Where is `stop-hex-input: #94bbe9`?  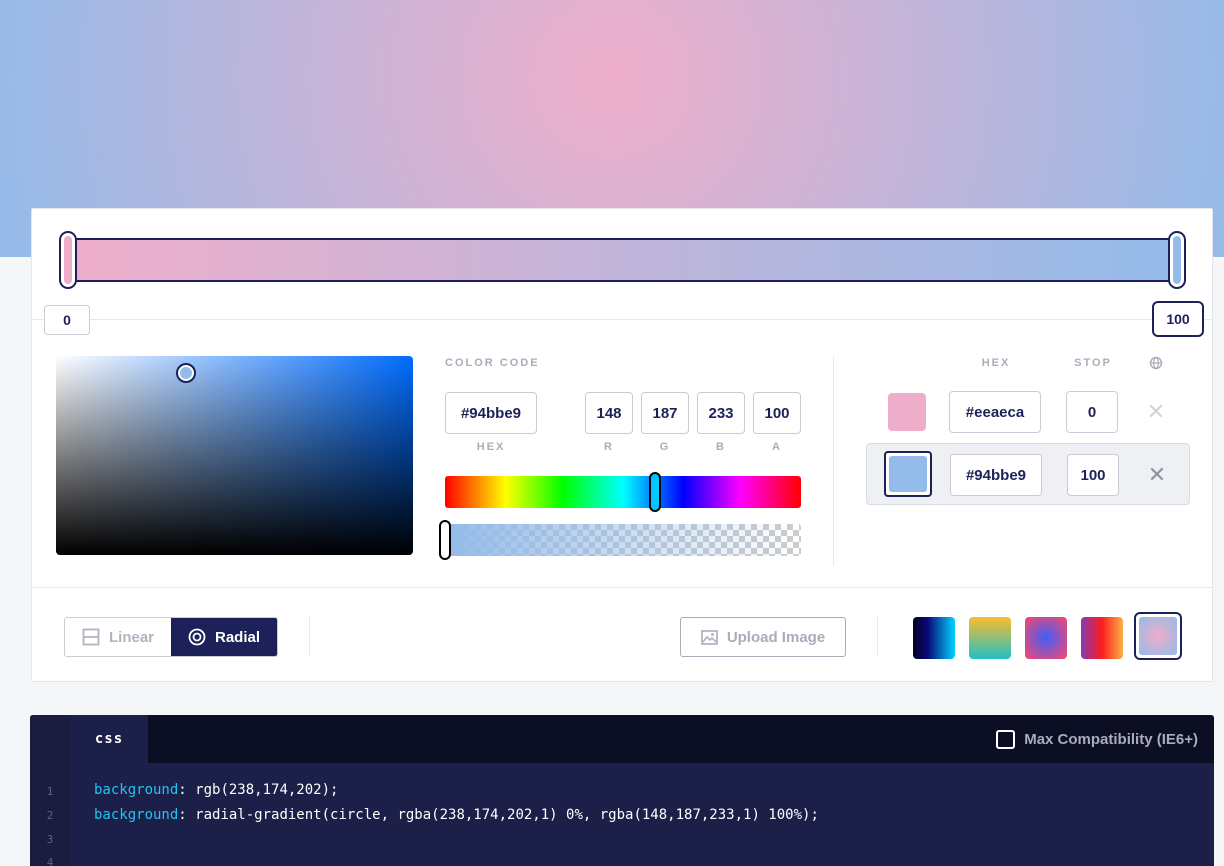 stop-hex-input: #94bbe9 is located at coordinates (996, 475).